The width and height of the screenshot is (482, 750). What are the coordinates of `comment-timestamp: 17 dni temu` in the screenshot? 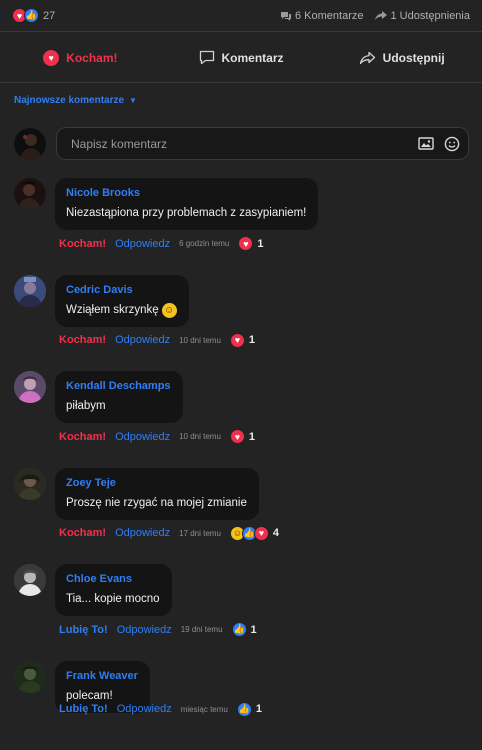 It's located at (200, 533).